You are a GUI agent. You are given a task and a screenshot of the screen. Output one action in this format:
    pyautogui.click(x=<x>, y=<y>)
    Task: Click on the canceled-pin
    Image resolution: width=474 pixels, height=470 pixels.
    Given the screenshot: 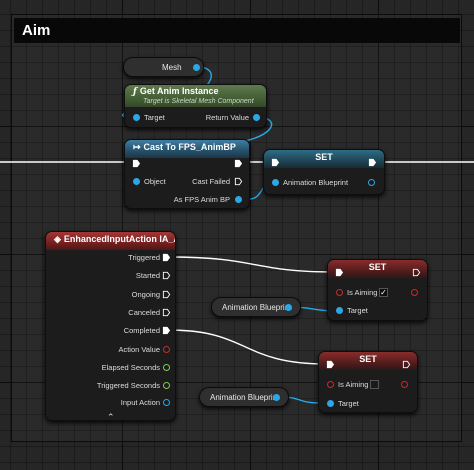 What is the action you would take?
    pyautogui.click(x=166, y=312)
    